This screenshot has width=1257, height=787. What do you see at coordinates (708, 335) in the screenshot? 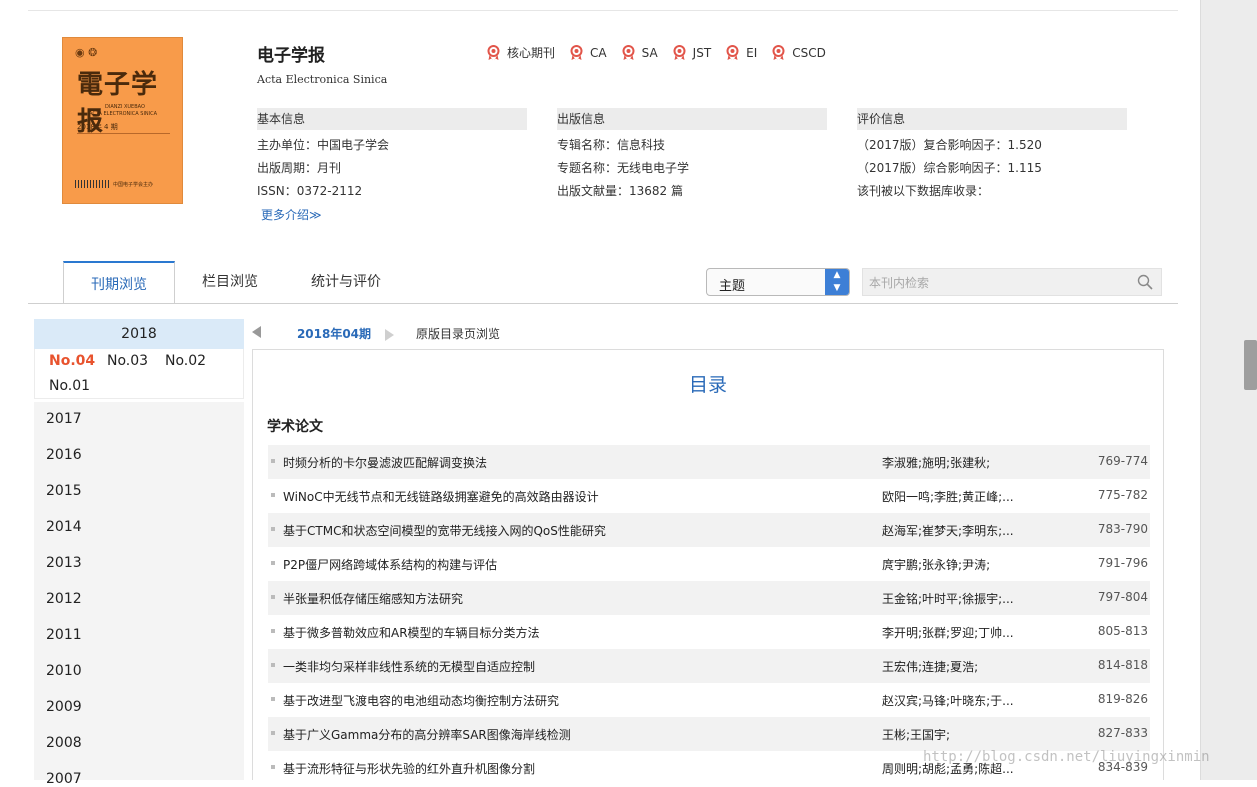
I see `issue-subtabs: 2018年04期 原版目录页浏览` at bounding box center [708, 335].